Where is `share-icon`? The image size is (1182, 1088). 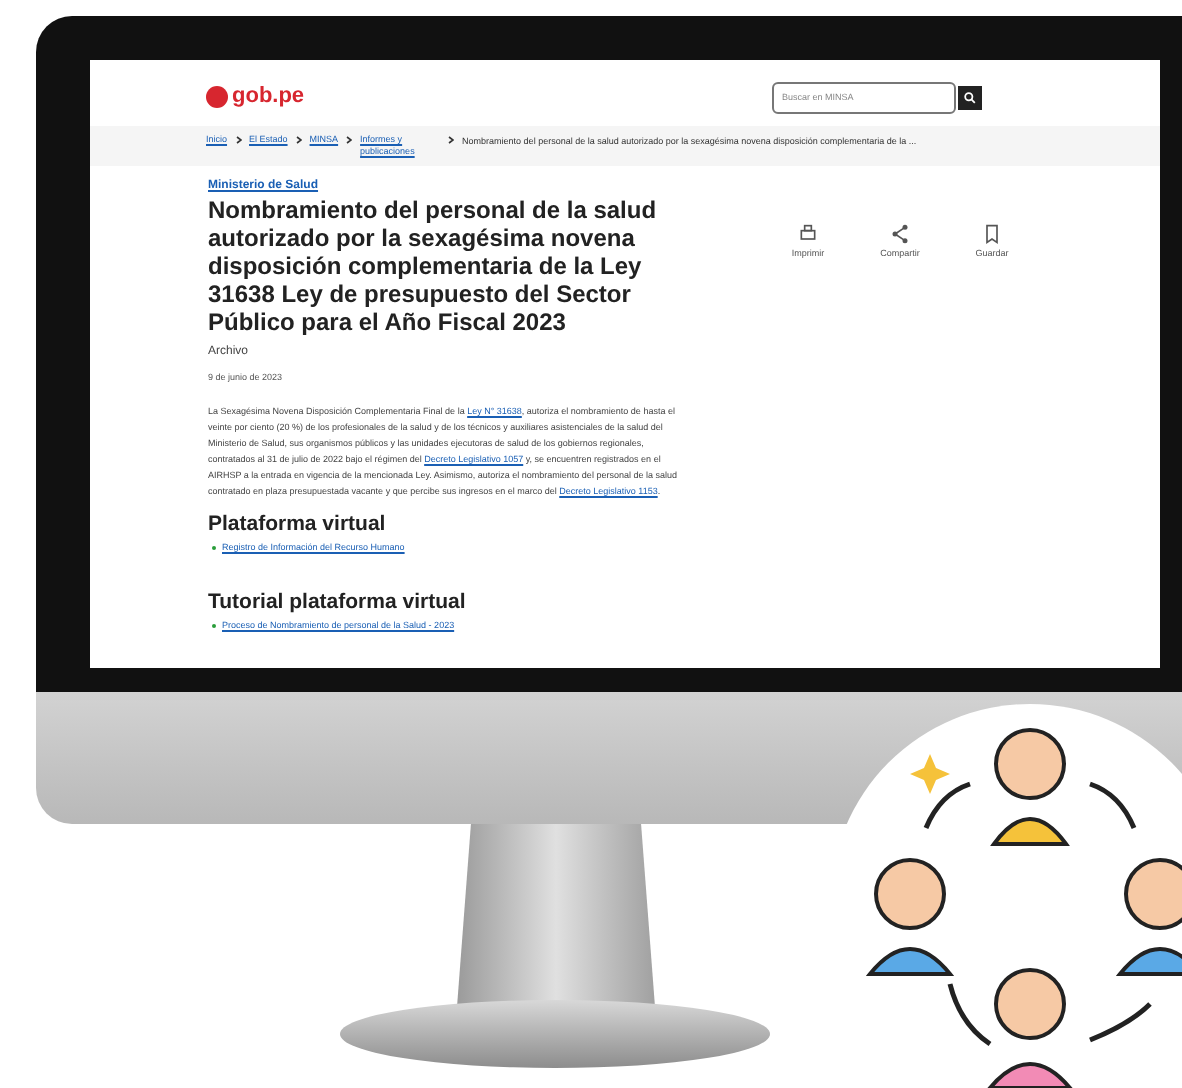 share-icon is located at coordinates (900, 234).